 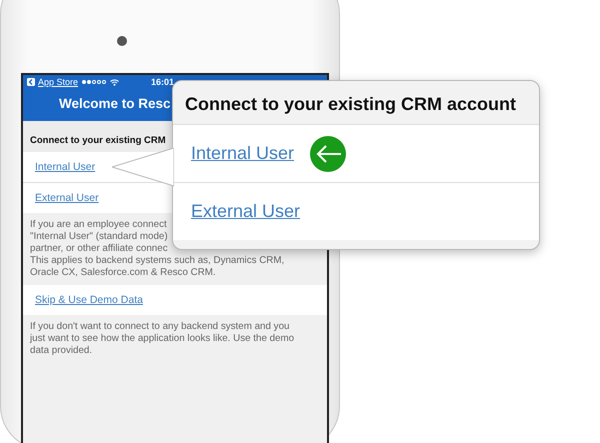 What do you see at coordinates (89, 300) in the screenshot?
I see `option-link: Skip & Use Demo Data` at bounding box center [89, 300].